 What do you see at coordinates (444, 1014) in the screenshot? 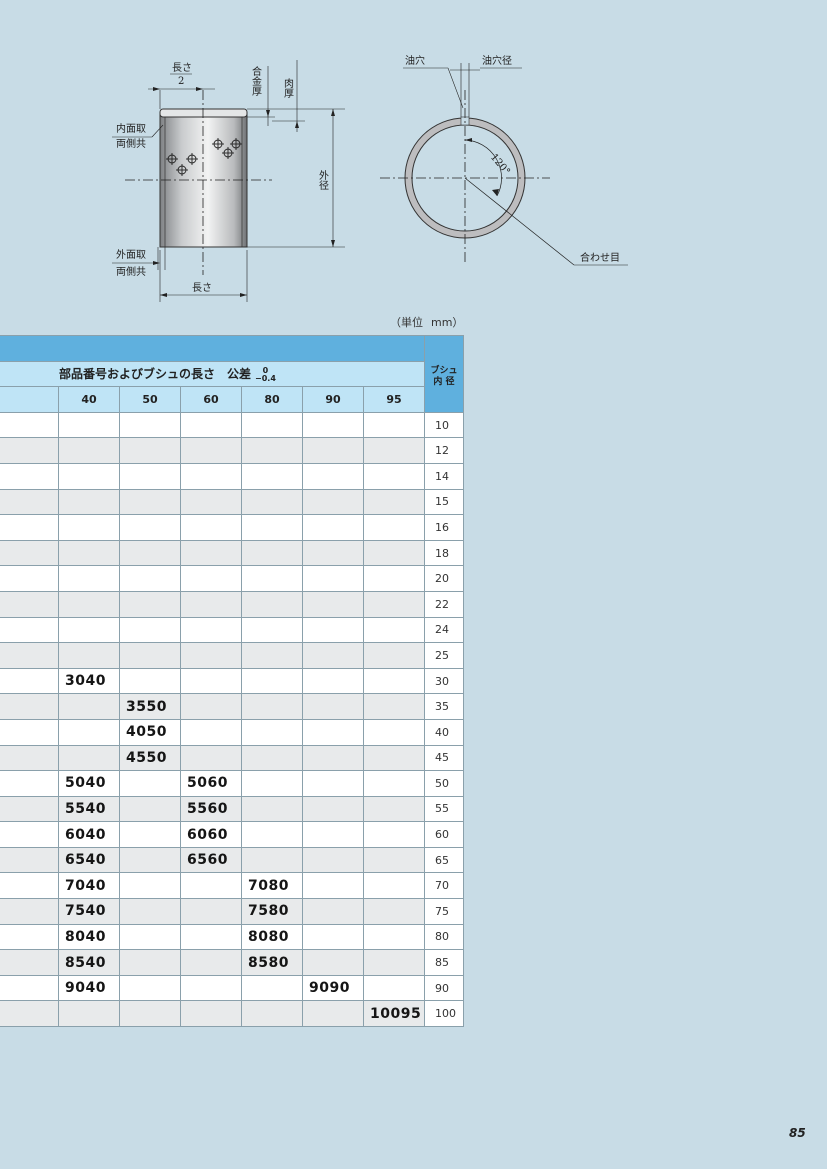
I see `bush-inner-diameter-cell: 100` at bounding box center [444, 1014].